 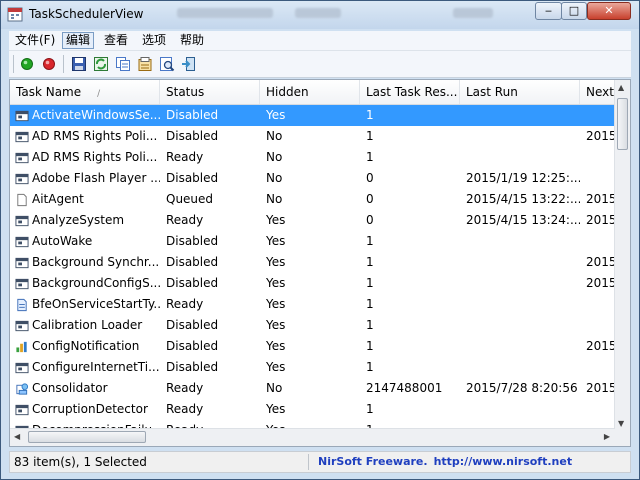 I want to click on column-header-hidden: Hidden, so click(x=310, y=92).